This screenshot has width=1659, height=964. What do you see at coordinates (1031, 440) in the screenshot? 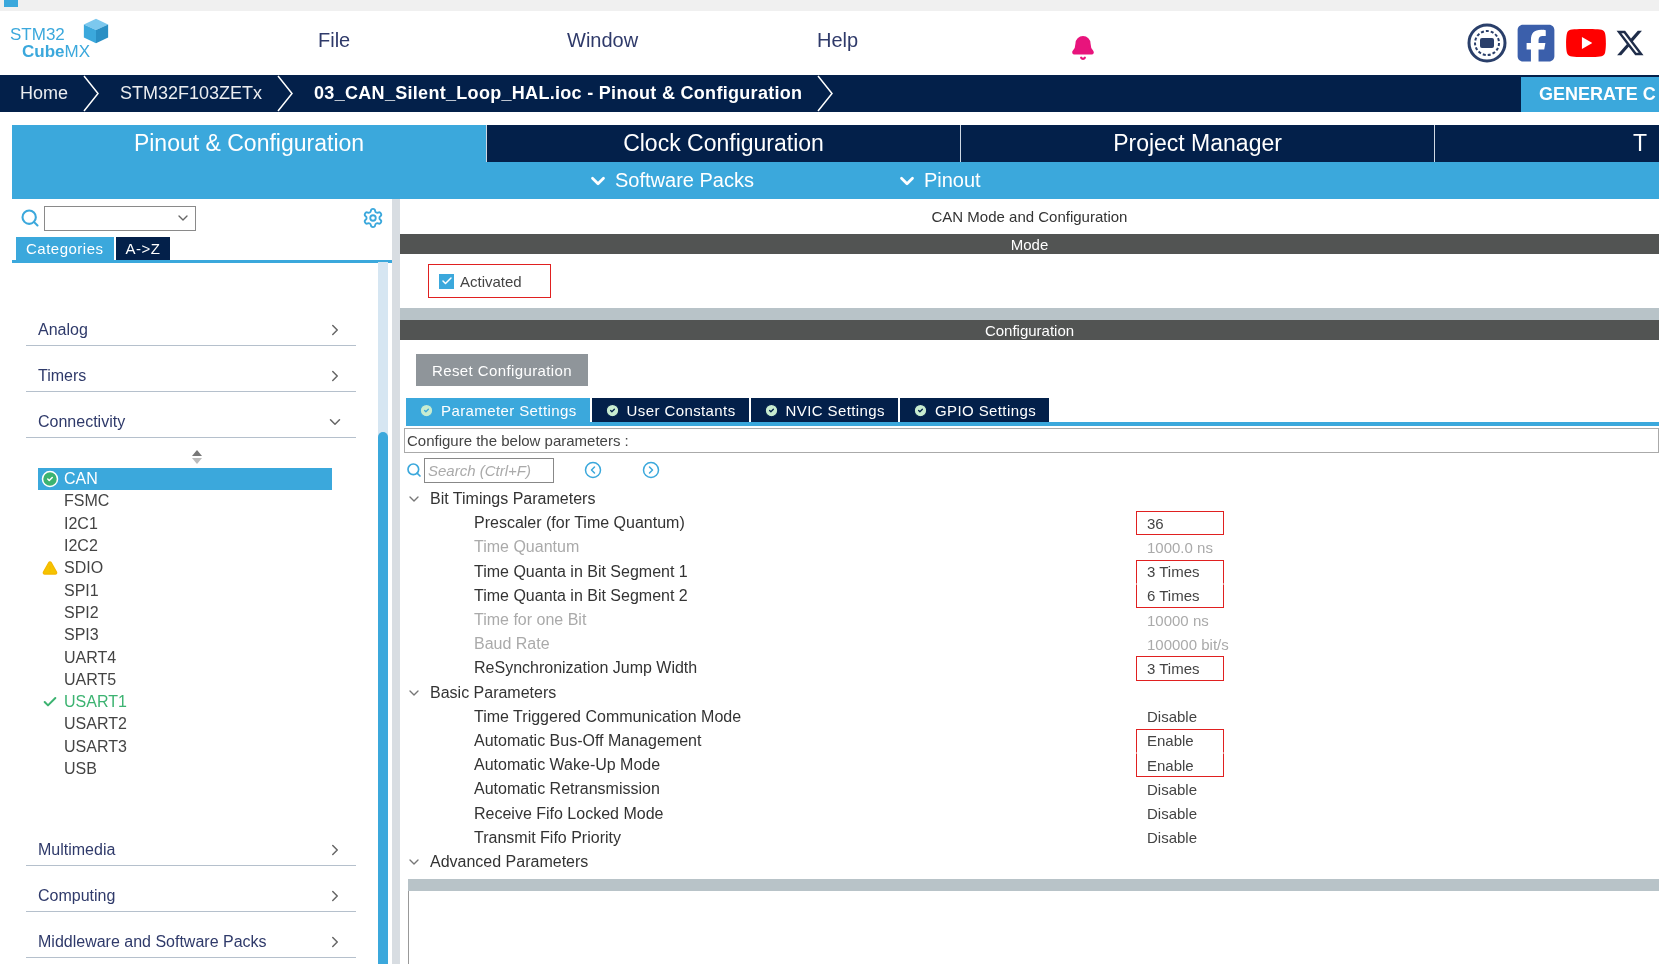
I see `parameters-hint: Configure the below parameters :` at bounding box center [1031, 440].